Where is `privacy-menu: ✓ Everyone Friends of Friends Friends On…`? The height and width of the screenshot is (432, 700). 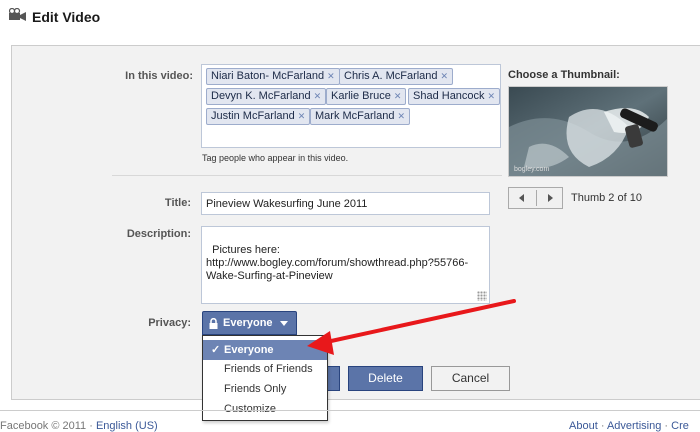 privacy-menu: ✓ Everyone Friends of Friends Friends On… is located at coordinates (265, 378).